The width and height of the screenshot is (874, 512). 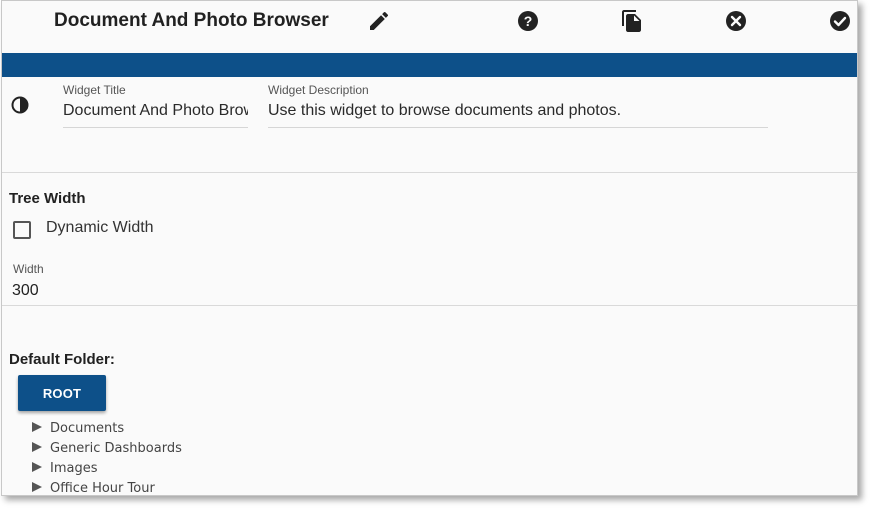 I want to click on tree-item-office-hour-tour: Office Hour Tour, so click(x=107, y=487).